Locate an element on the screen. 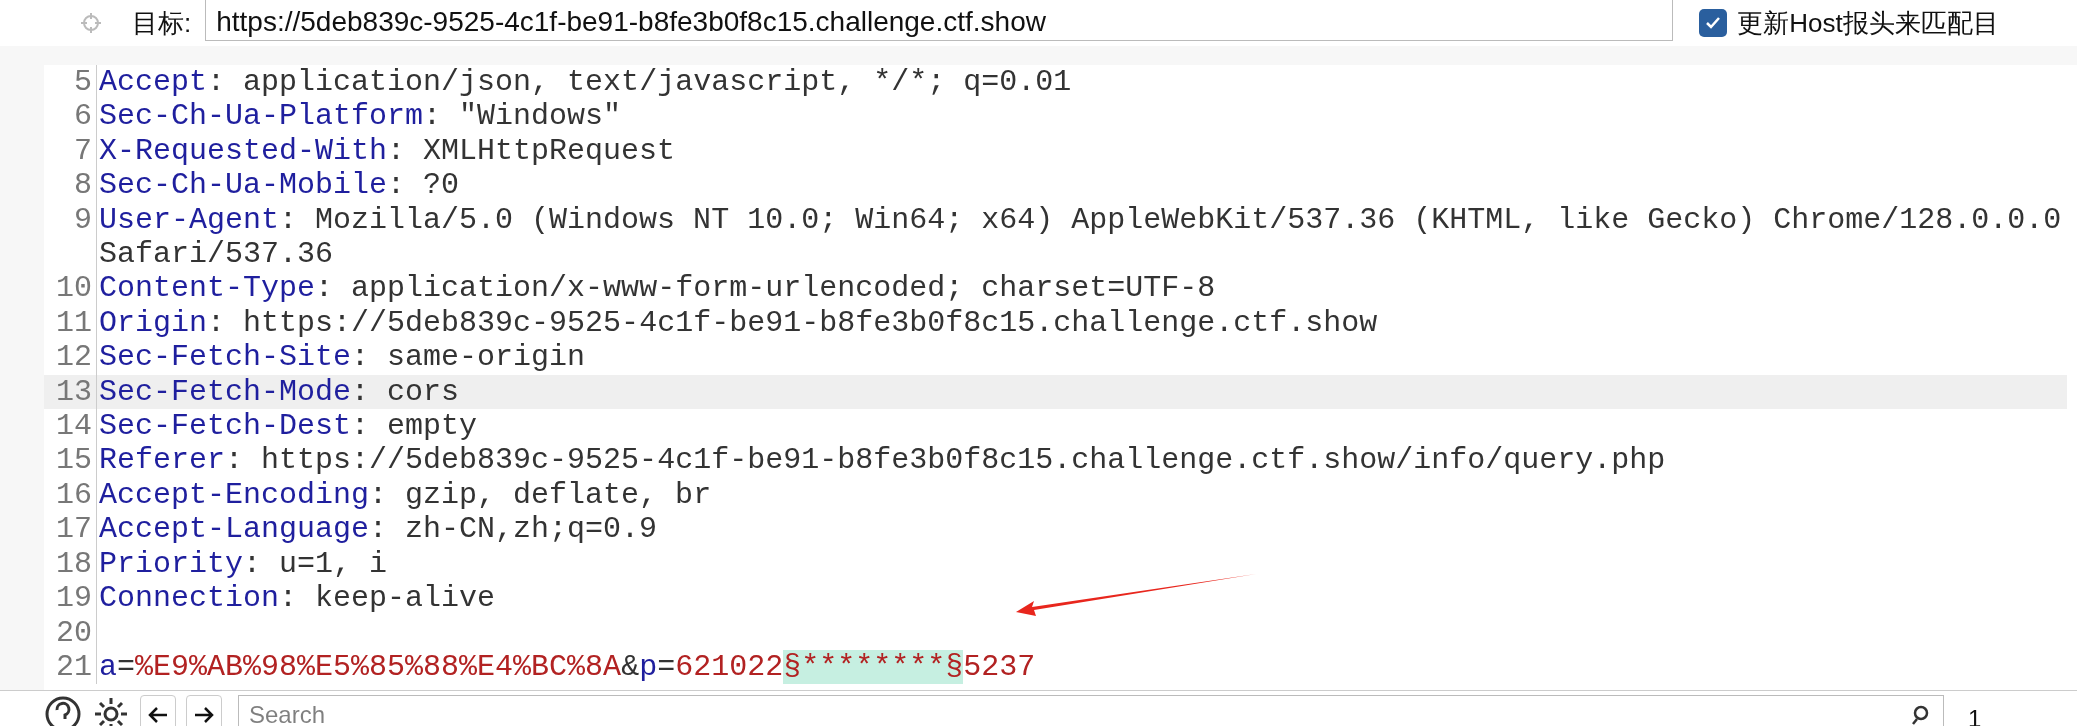  param-value: %E9%AB%98%E5%85%88%E4%BC%8A is located at coordinates (378, 666).